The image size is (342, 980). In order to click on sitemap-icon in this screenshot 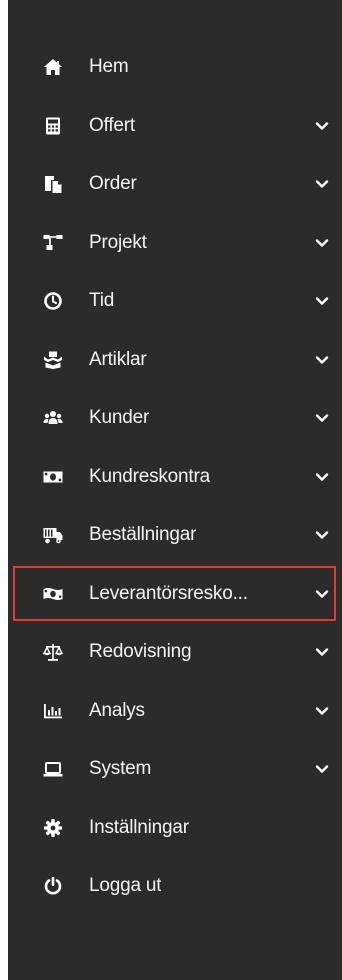, I will do `click(53, 243)`.